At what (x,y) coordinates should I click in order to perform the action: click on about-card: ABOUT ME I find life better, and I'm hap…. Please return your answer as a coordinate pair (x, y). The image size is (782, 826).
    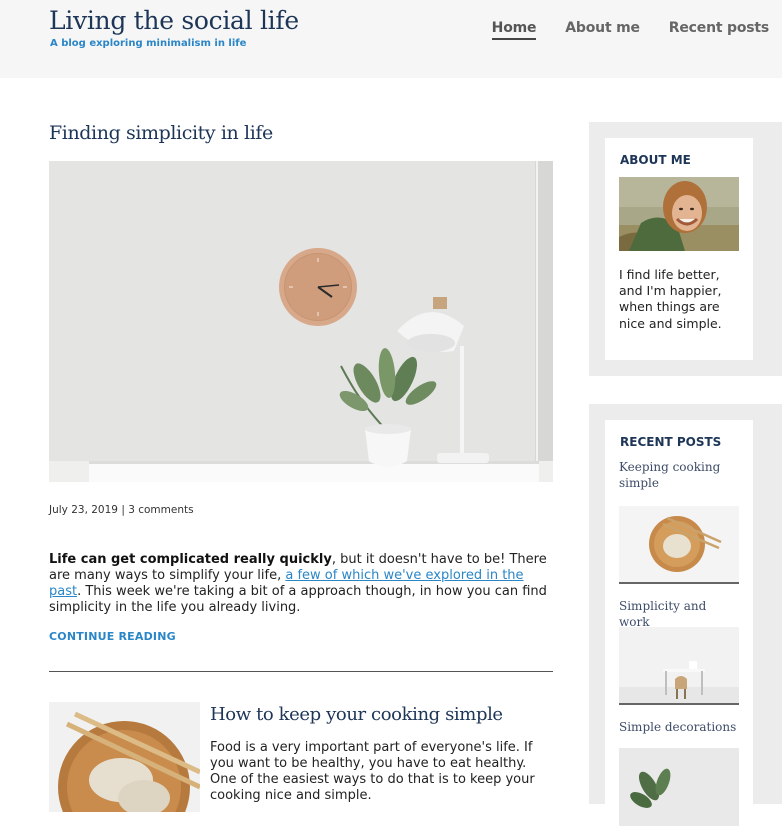
    Looking at the image, I should click on (679, 249).